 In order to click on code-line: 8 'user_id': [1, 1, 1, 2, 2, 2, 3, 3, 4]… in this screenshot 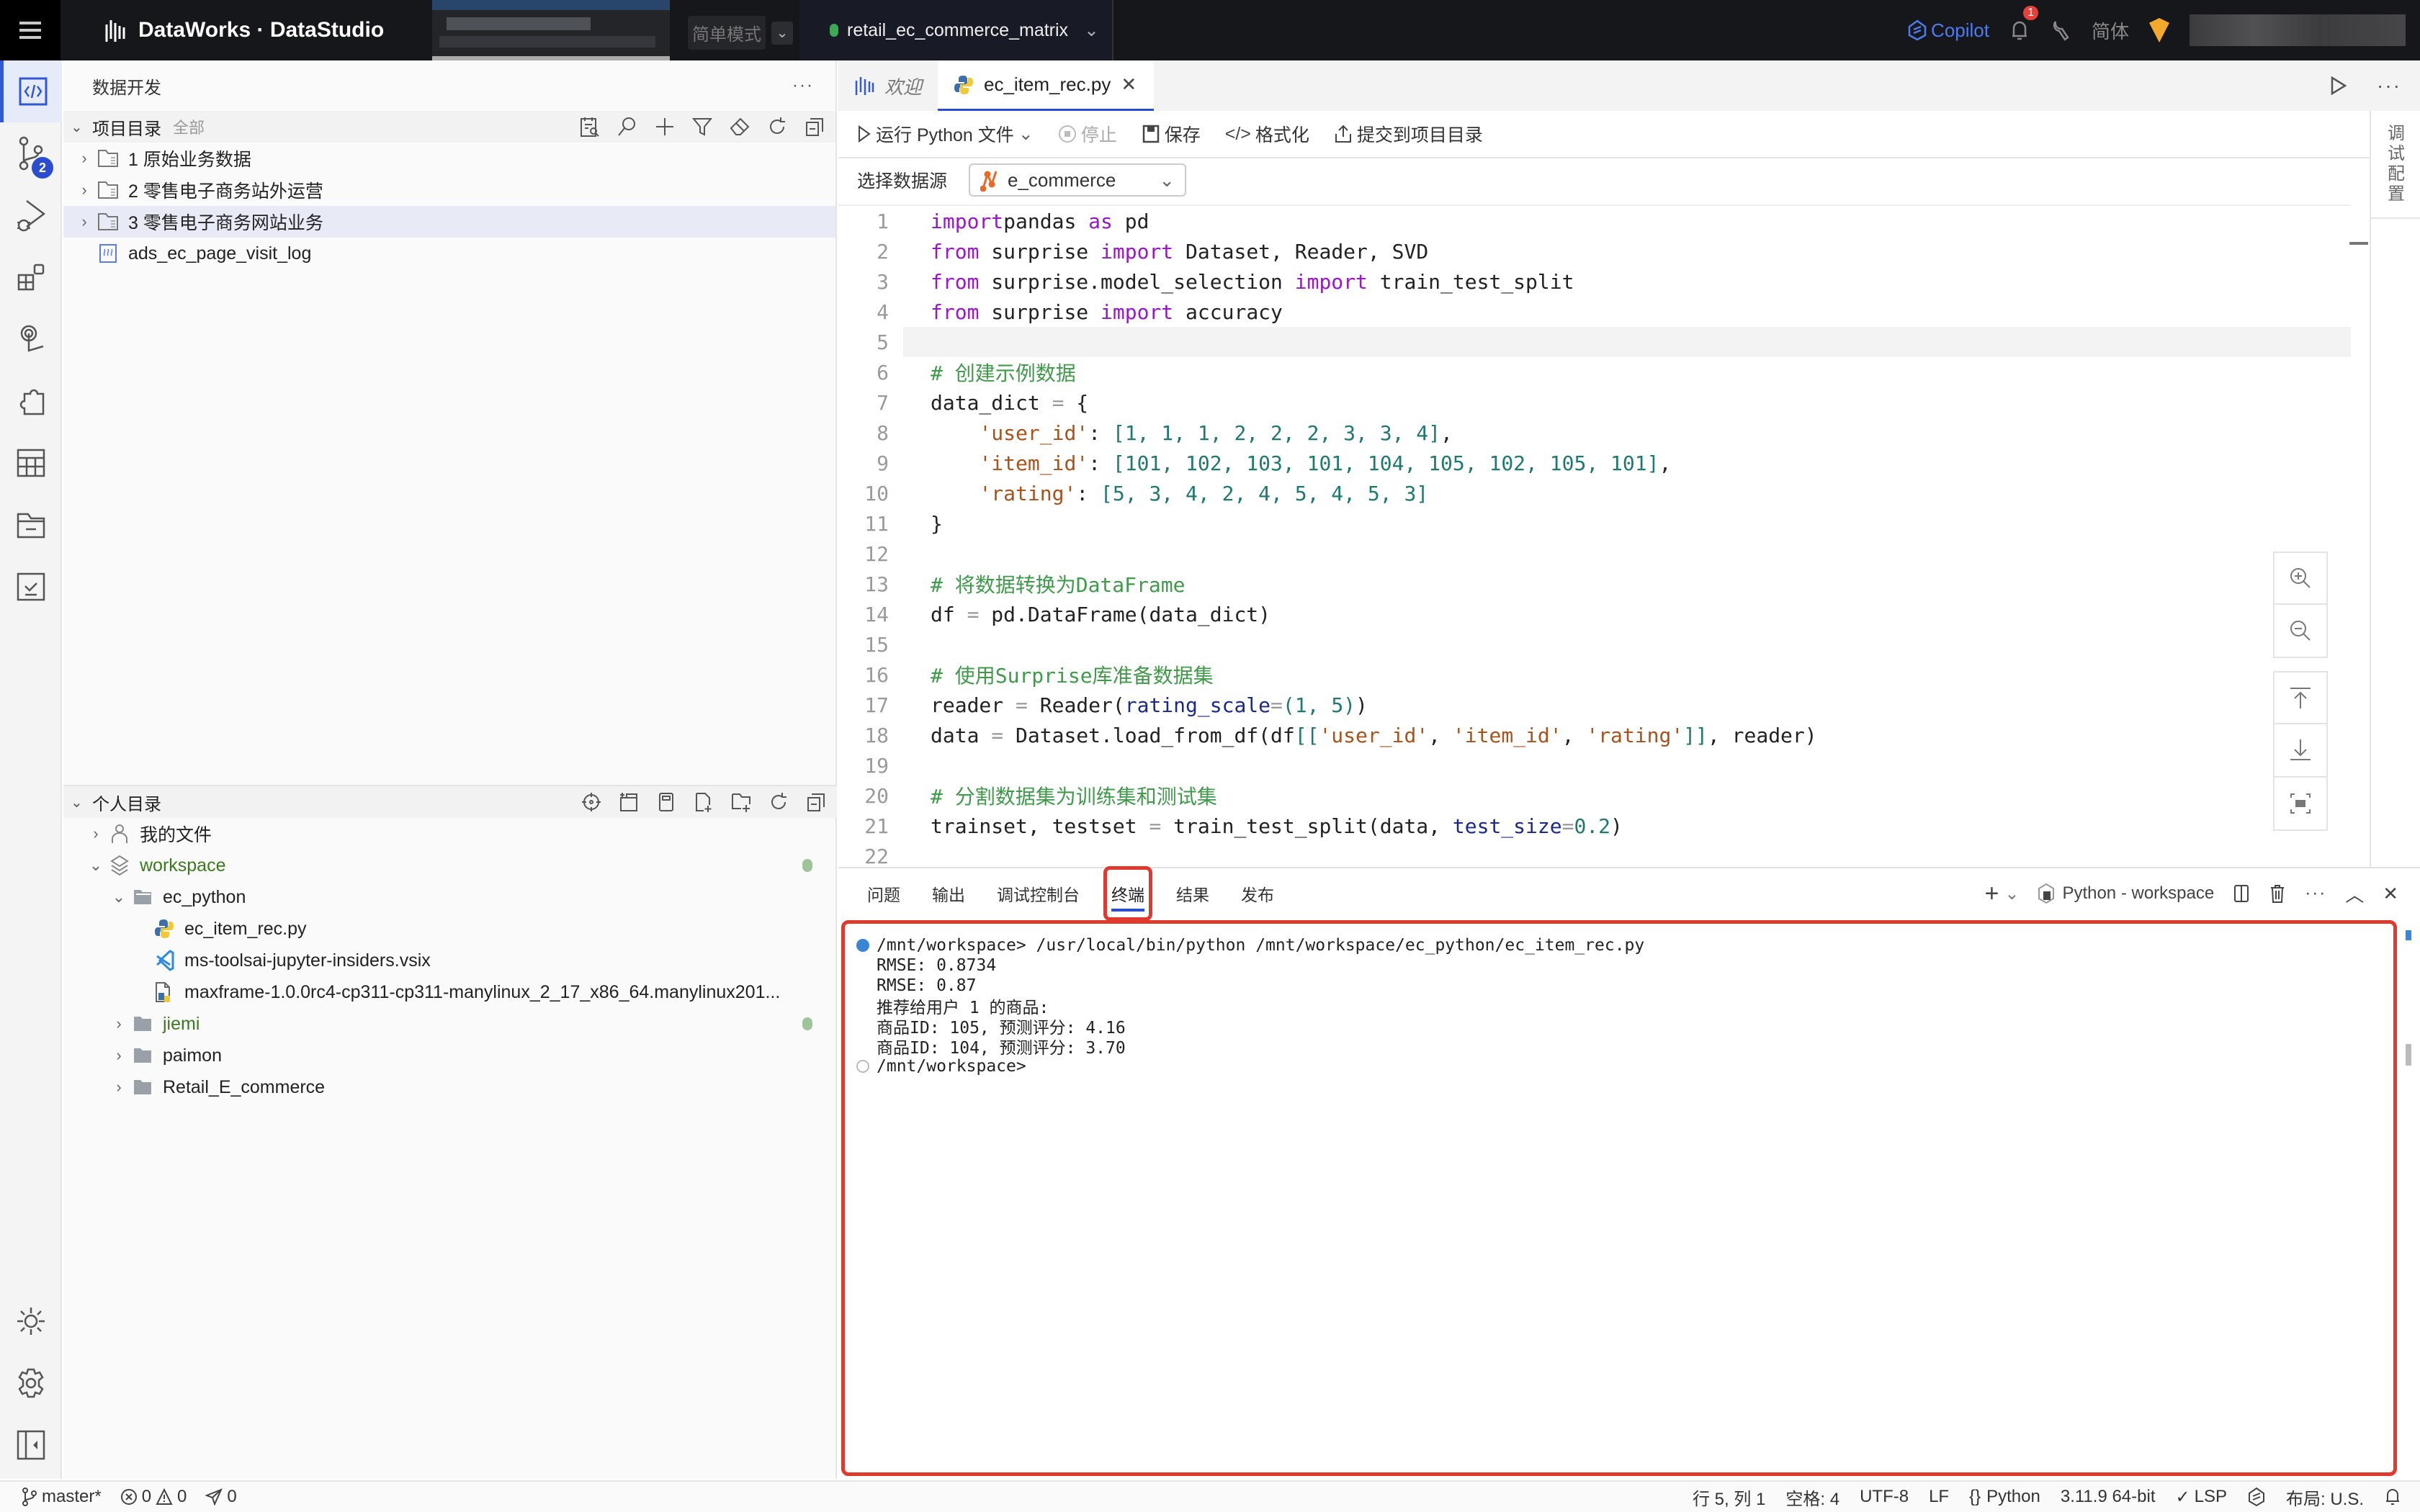, I will do `click(1594, 433)`.